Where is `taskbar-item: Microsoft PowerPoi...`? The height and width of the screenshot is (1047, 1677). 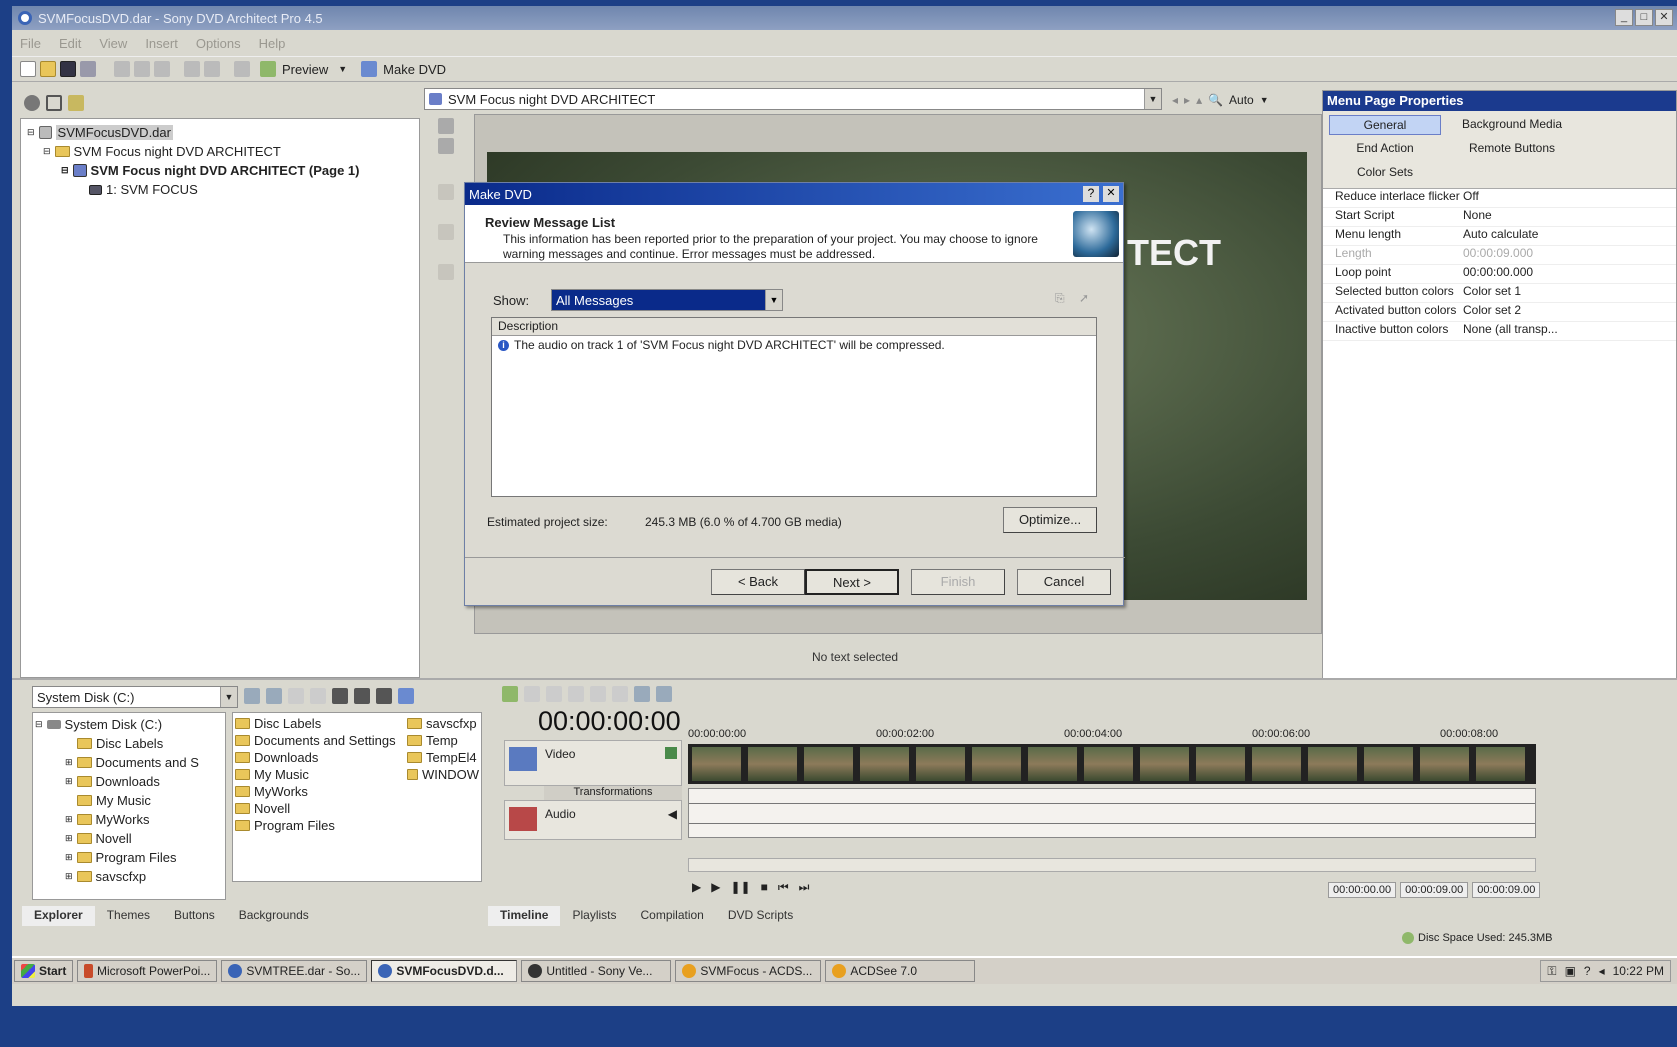 taskbar-item: Microsoft PowerPoi... is located at coordinates (147, 971).